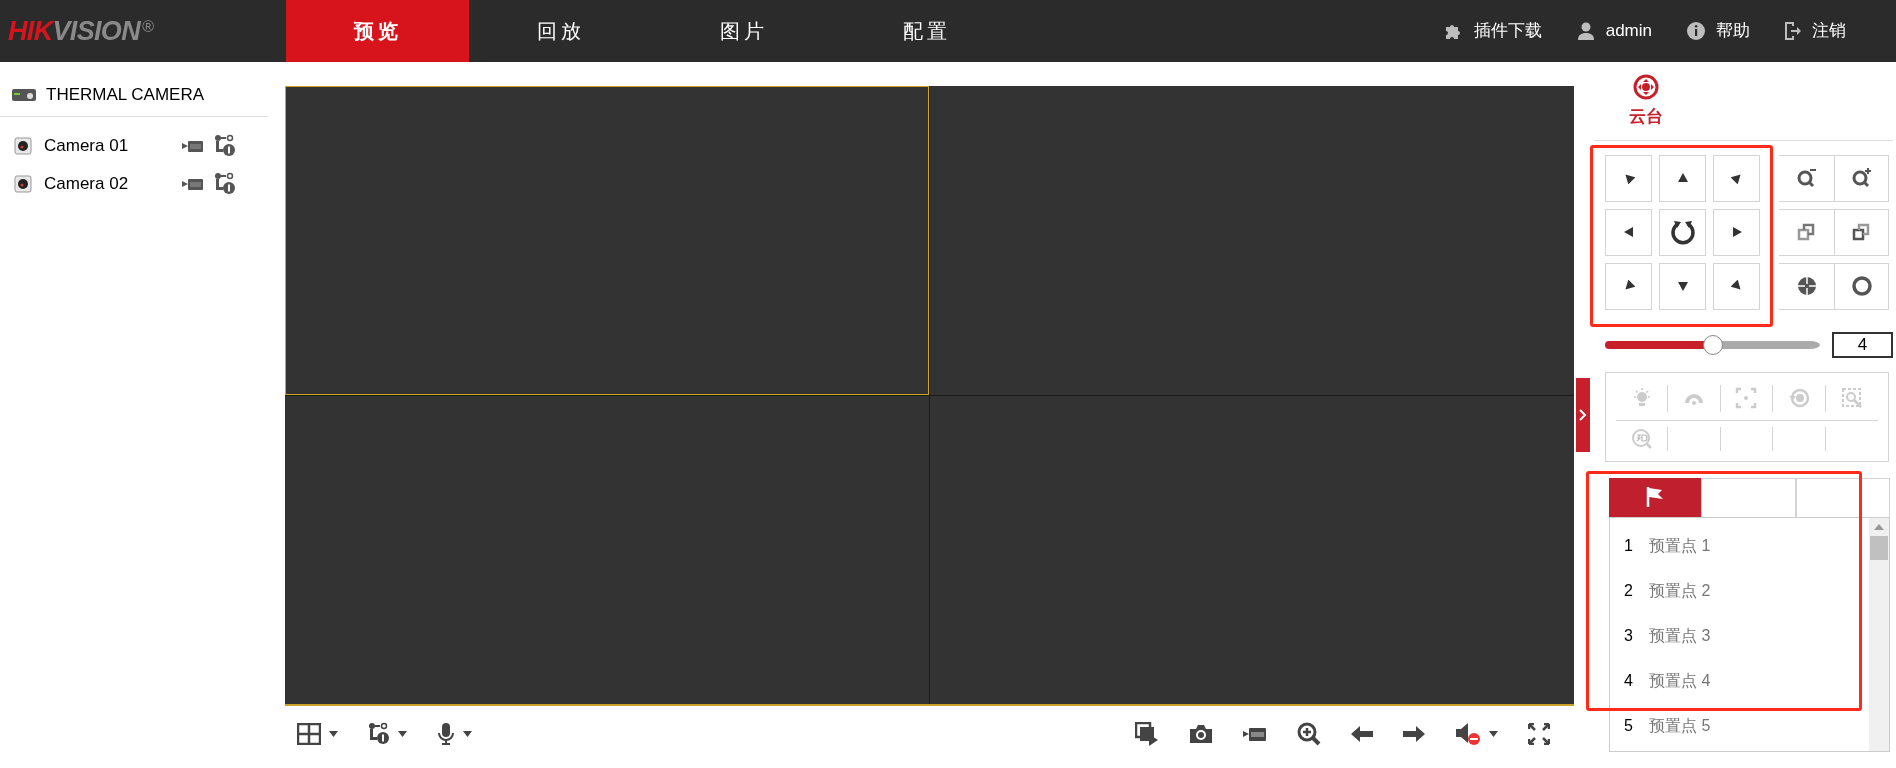 This screenshot has width=1896, height=768. I want to click on arrow-right-icon, so click(1414, 734).